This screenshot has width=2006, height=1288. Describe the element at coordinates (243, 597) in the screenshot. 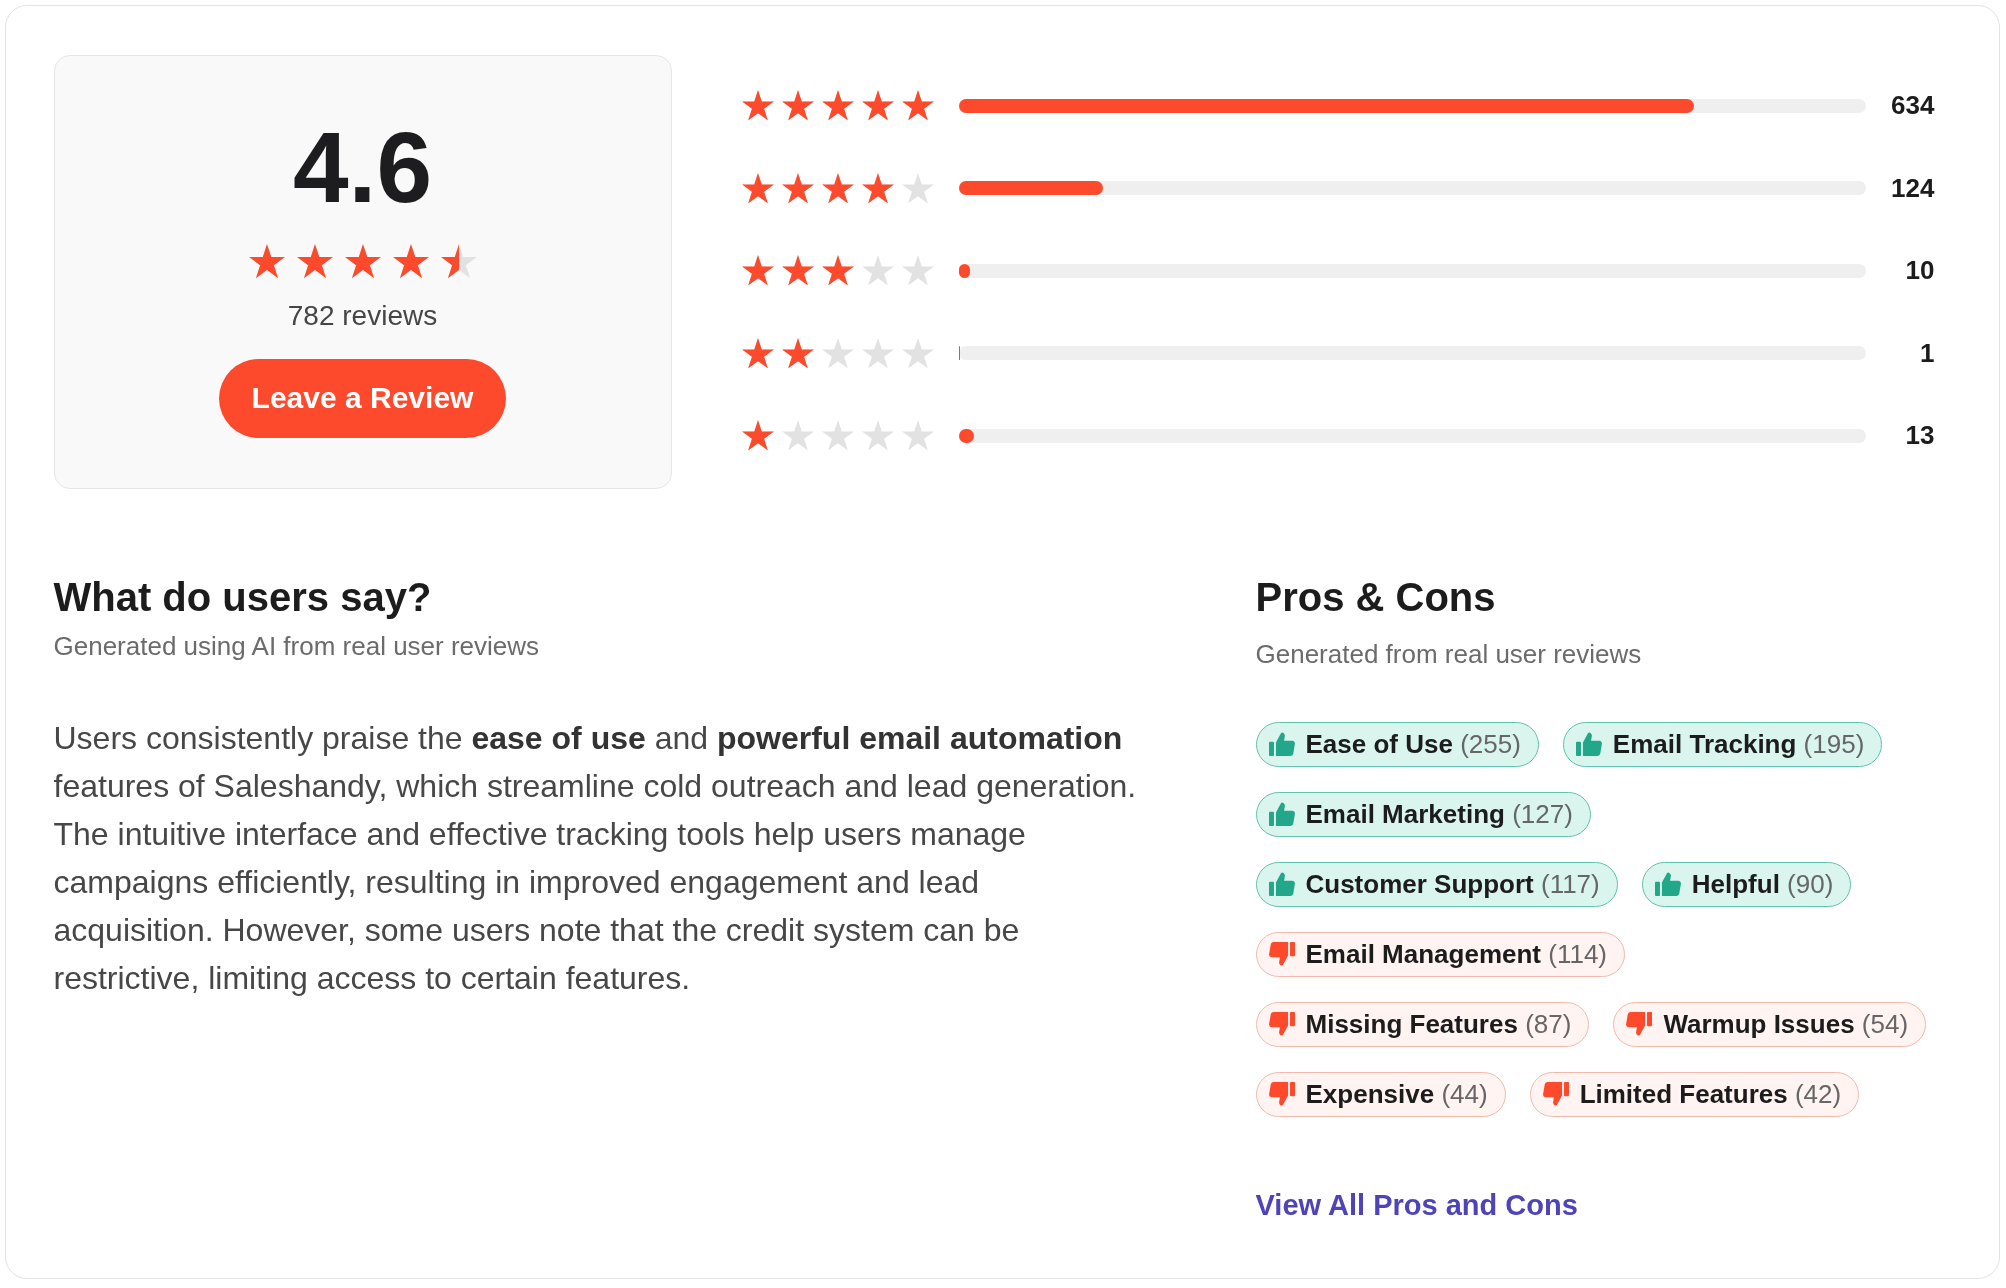

I see `section-heading: What do users say?` at that location.